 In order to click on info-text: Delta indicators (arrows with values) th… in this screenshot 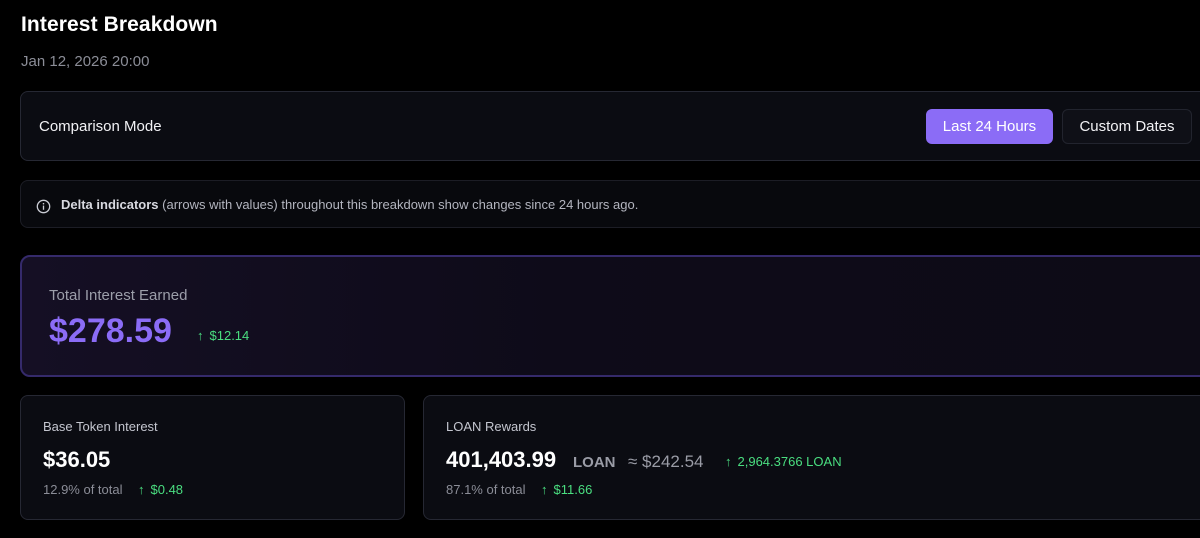, I will do `click(349, 204)`.